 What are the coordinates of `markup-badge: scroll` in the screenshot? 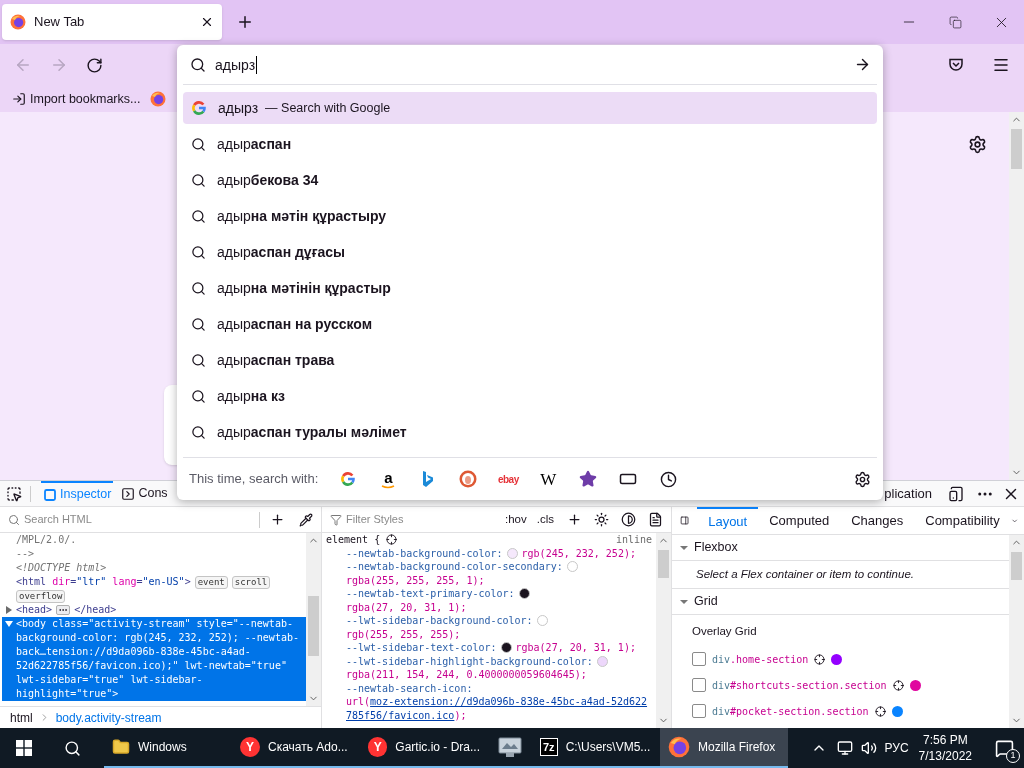 It's located at (251, 582).